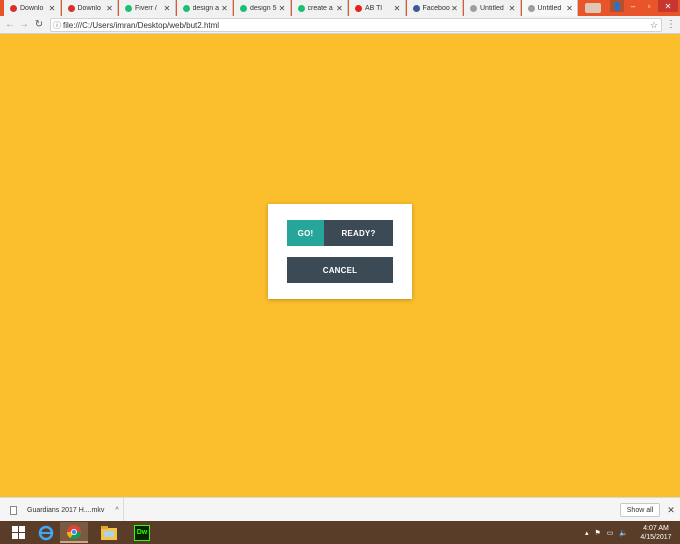 Image resolution: width=680 pixels, height=544 pixels. What do you see at coordinates (358, 8) in the screenshot?
I see `youtube-icon` at bounding box center [358, 8].